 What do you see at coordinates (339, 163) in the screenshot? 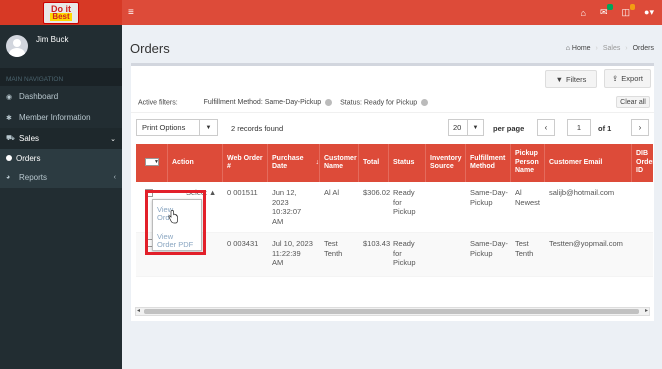
I see `header-customer-name: Customer Name` at bounding box center [339, 163].